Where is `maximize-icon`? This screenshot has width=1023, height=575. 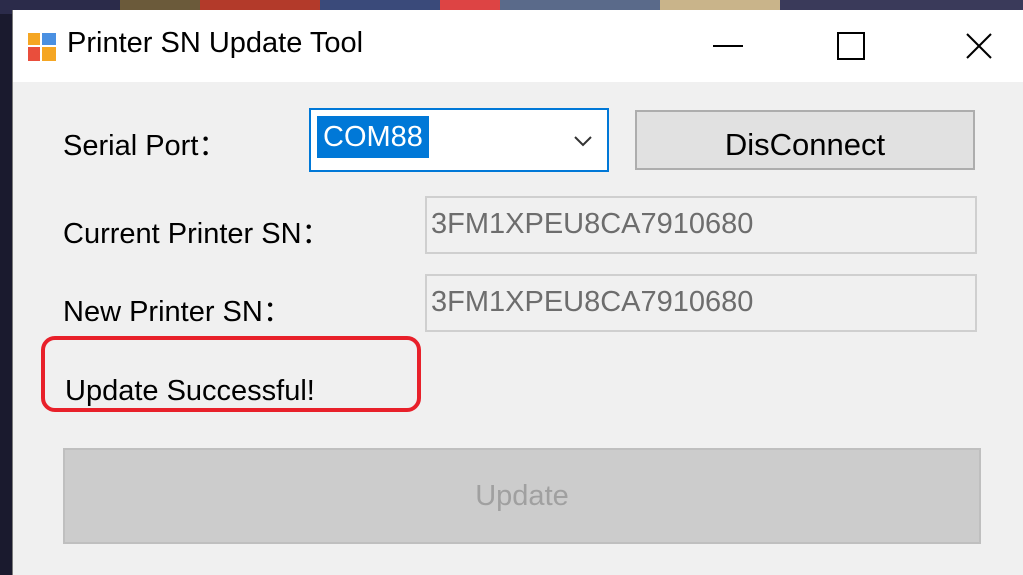
maximize-icon is located at coordinates (851, 46).